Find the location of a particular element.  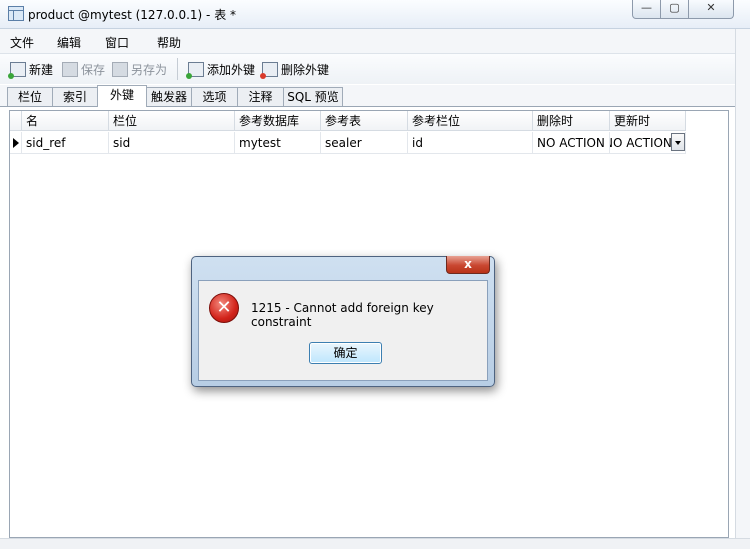

header-on-update: 更新时 is located at coordinates (648, 121).